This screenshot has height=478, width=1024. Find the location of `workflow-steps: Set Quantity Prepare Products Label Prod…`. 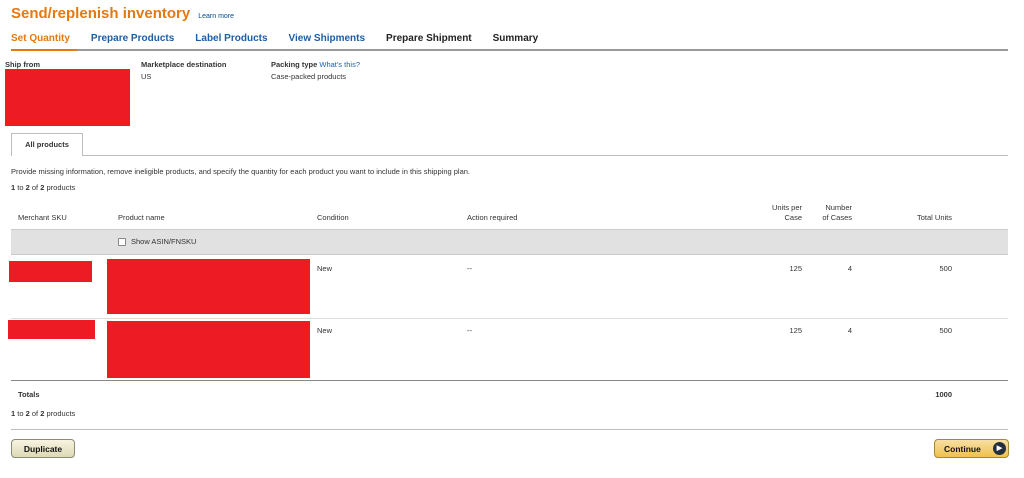

workflow-steps: Set Quantity Prepare Products Label Prod… is located at coordinates (285, 38).